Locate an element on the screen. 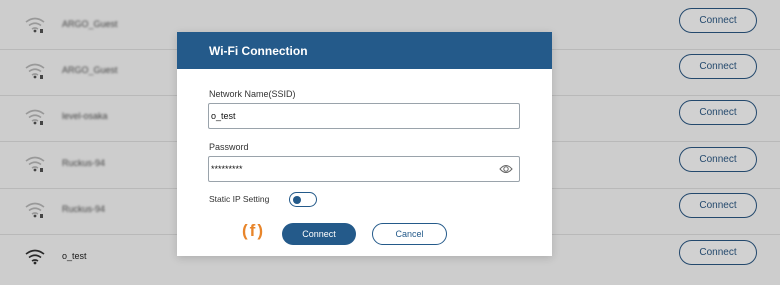  password-label: Password is located at coordinates (229, 147).